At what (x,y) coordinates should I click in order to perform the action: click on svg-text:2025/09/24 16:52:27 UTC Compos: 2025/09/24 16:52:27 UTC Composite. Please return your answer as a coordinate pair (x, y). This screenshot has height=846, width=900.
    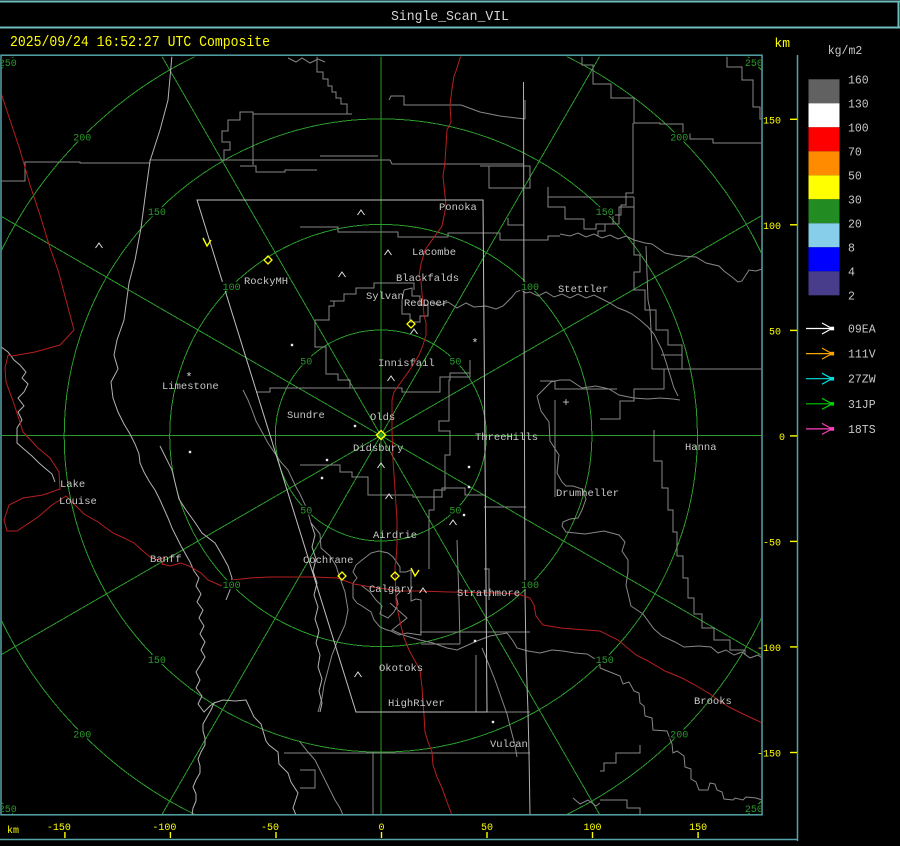
    Looking at the image, I should click on (140, 42).